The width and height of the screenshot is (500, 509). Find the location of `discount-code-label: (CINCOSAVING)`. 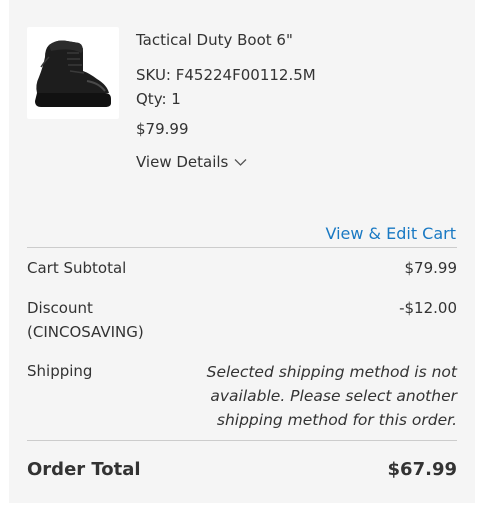

discount-code-label: (CINCOSAVING) is located at coordinates (85, 332).